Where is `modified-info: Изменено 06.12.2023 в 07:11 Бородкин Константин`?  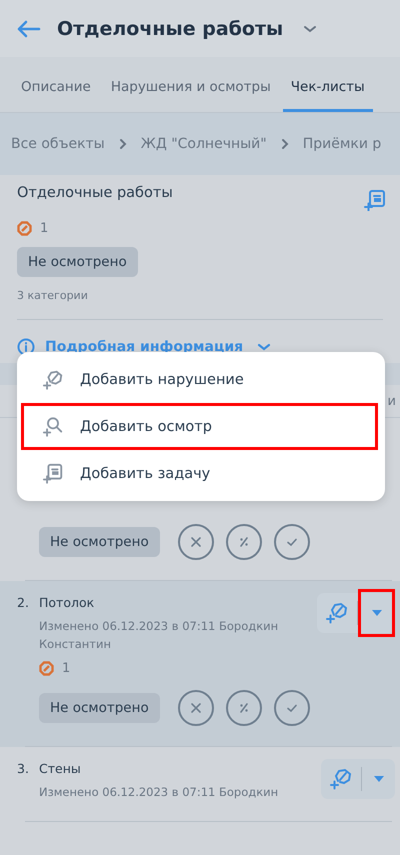
modified-info: Изменено 06.12.2023 в 07:11 Бородкин Константин is located at coordinates (159, 635).